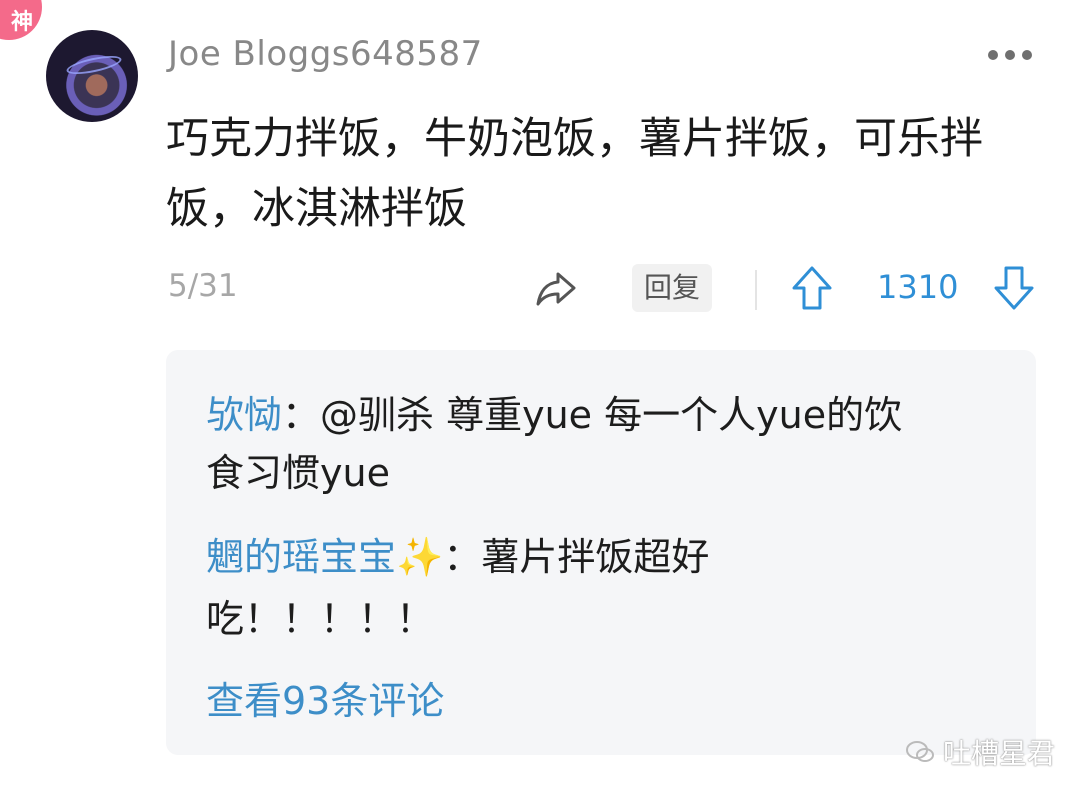 The height and width of the screenshot is (797, 1080). Describe the element at coordinates (325, 697) in the screenshot. I see `view-more-comments-link: 查看93条评论` at that location.